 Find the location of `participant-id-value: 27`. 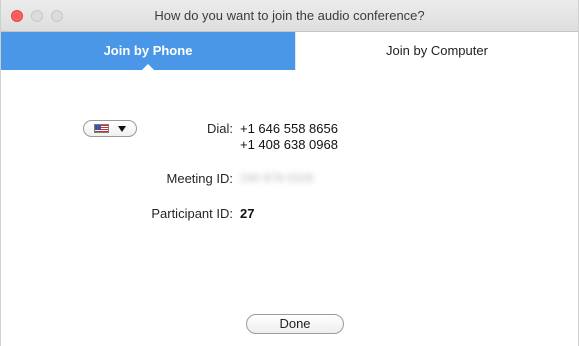

participant-id-value: 27 is located at coordinates (247, 213).